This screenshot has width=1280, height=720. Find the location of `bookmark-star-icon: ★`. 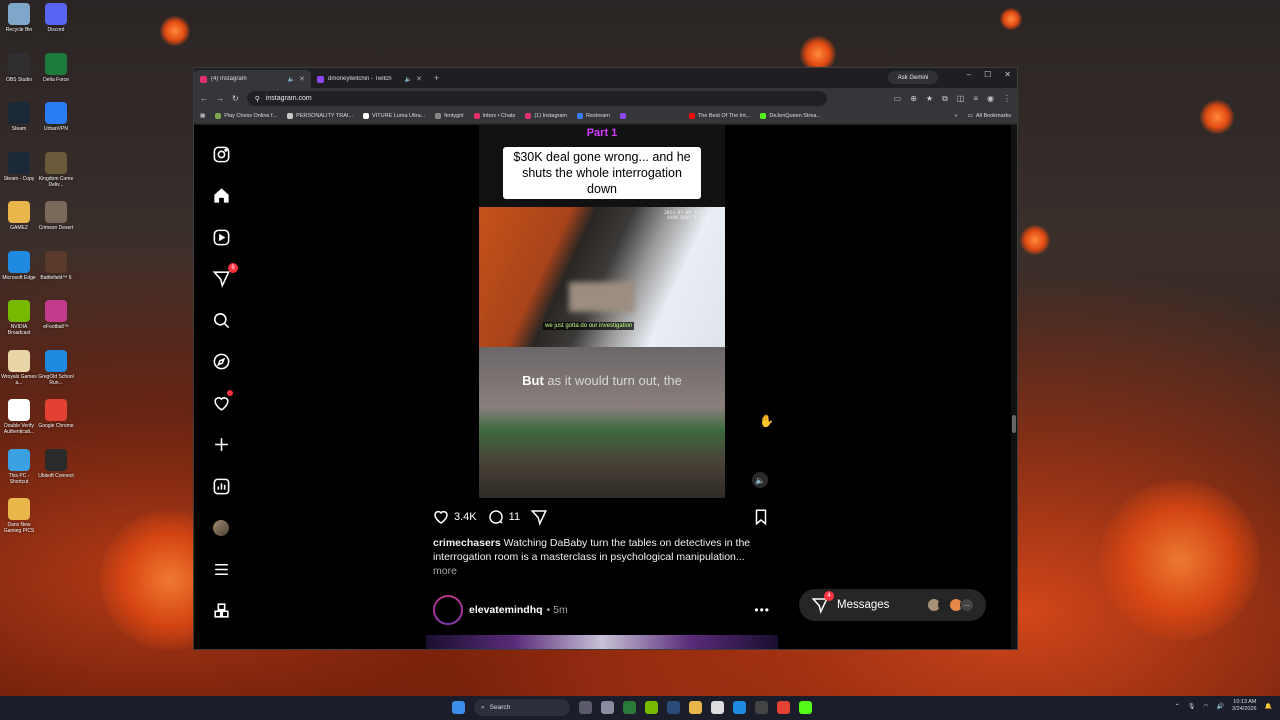

bookmark-star-icon: ★ is located at coordinates (929, 99).